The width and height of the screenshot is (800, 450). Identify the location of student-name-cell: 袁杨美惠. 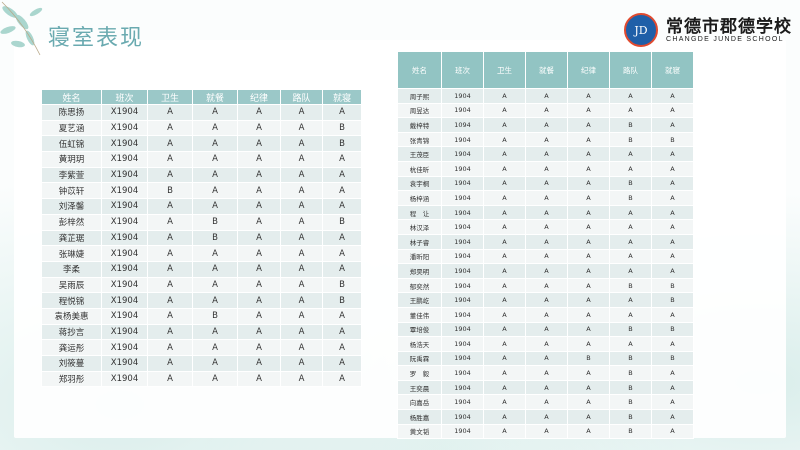
(71, 316).